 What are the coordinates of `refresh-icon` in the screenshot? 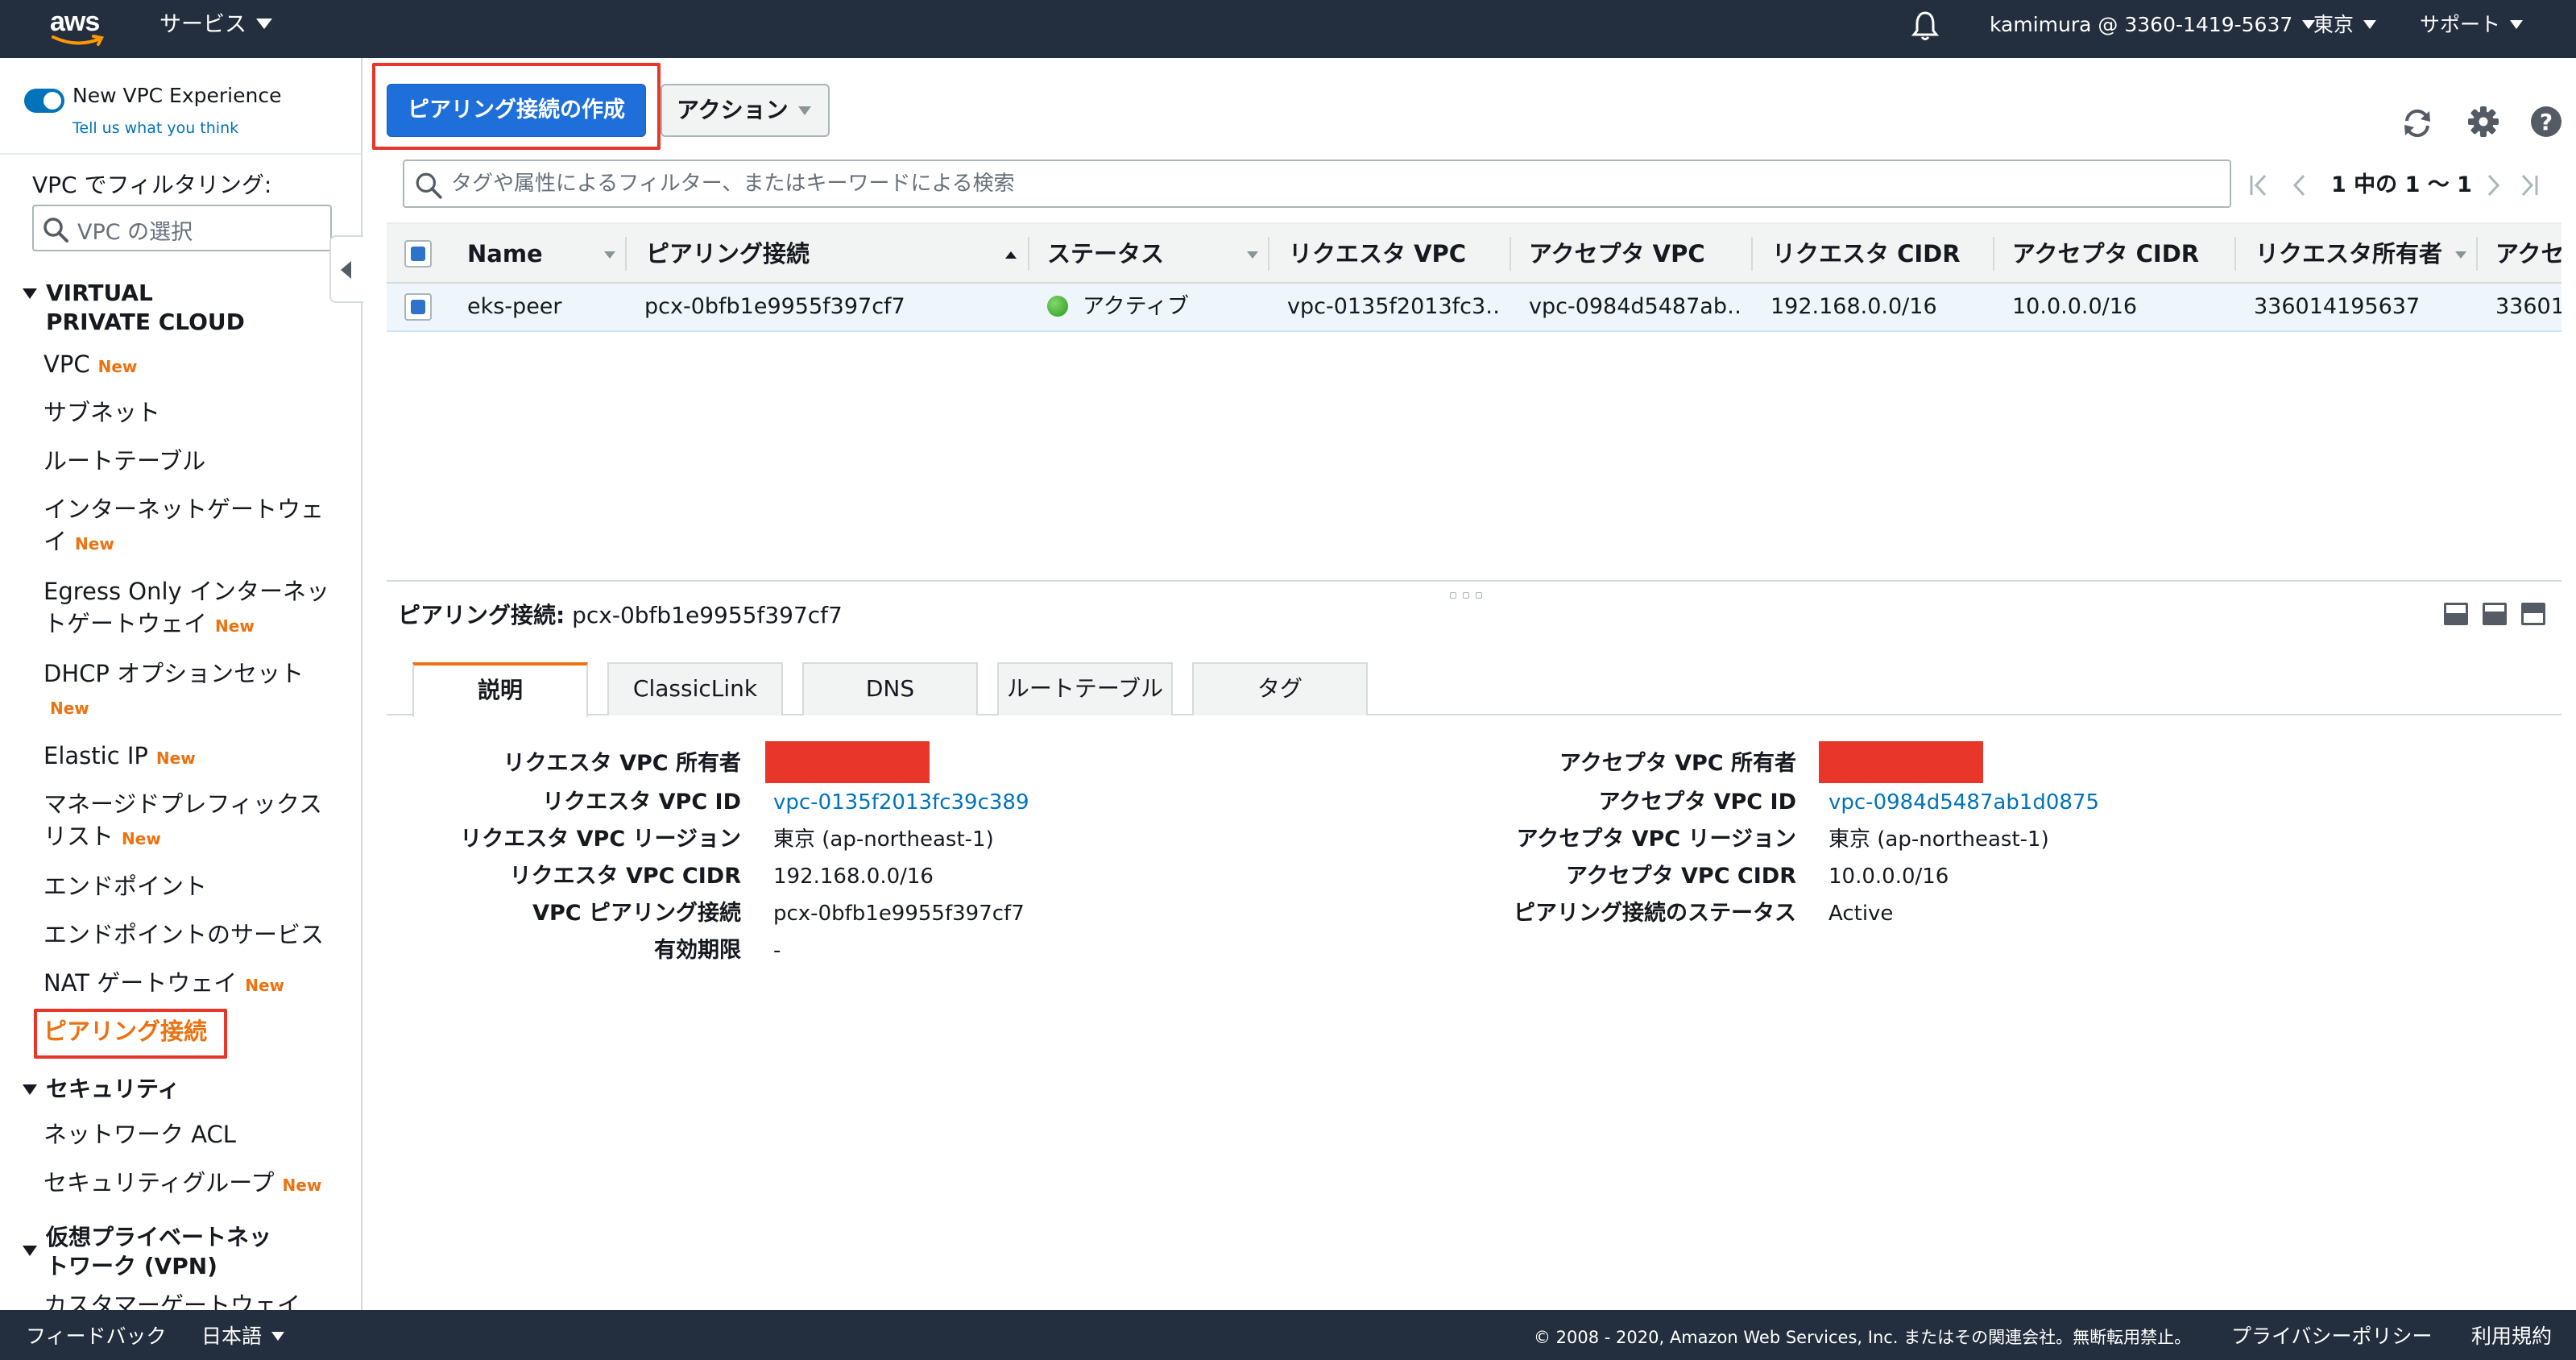 It's located at (2417, 123).